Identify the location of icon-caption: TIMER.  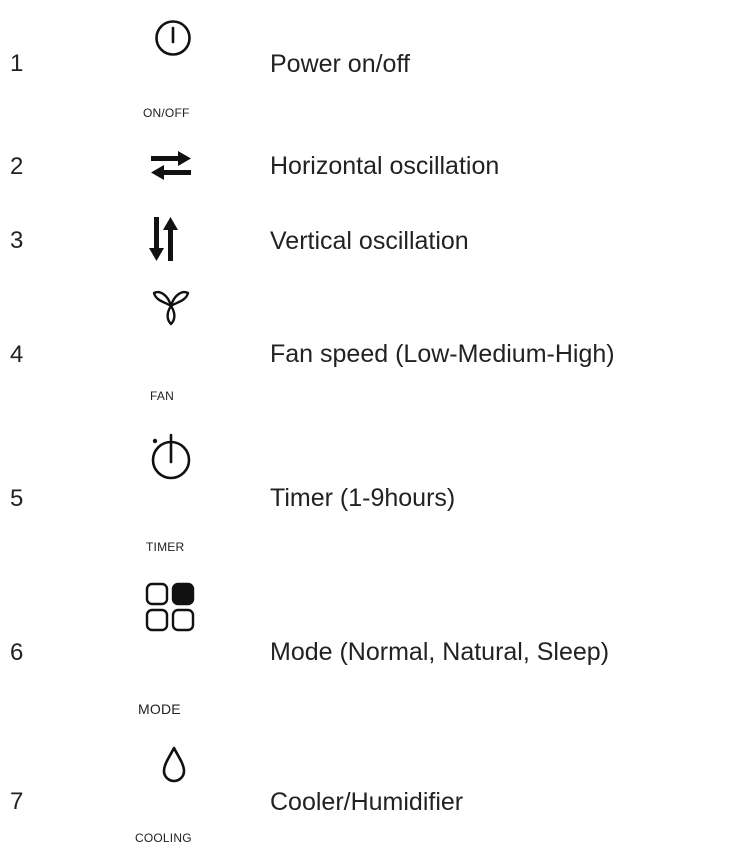
(165, 547).